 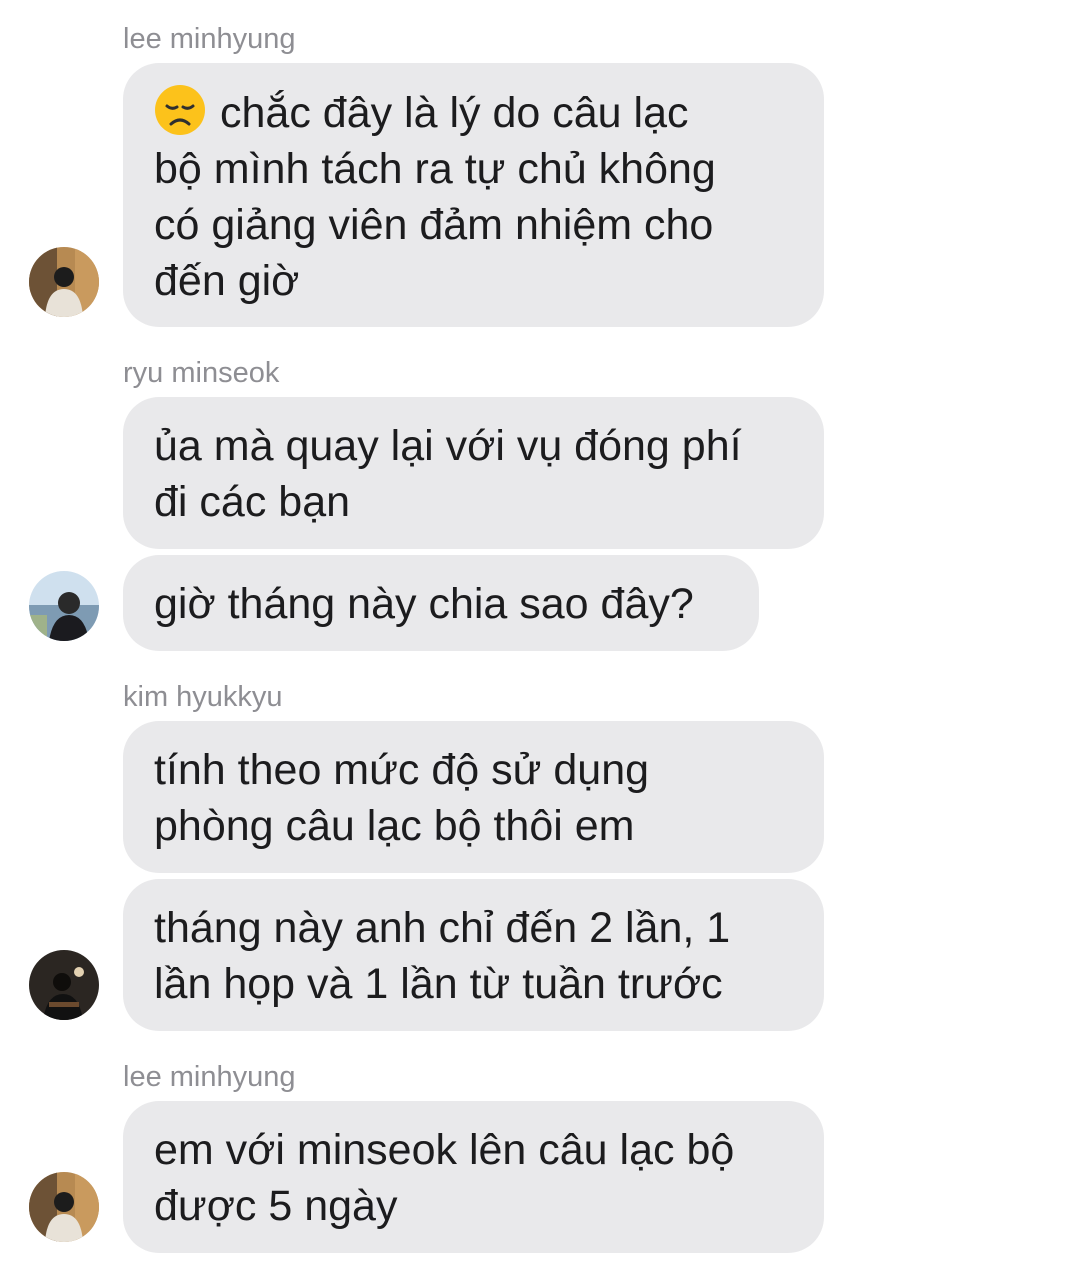 I want to click on message-bubble: giờ tháng này chia sao đây?, so click(x=441, y=603).